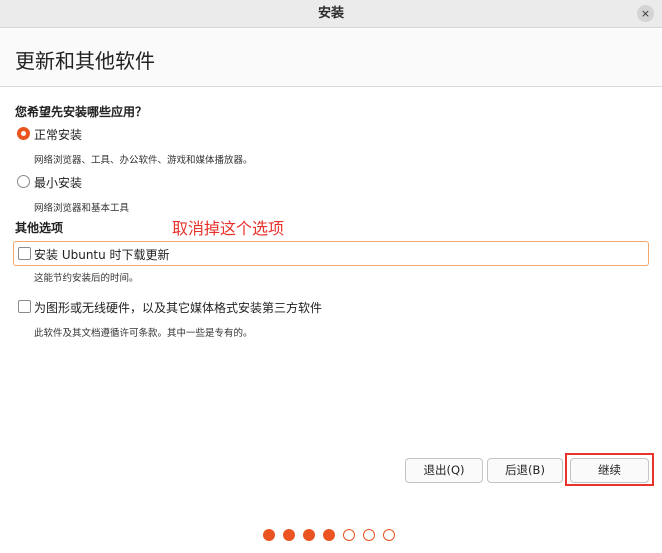 This screenshot has width=662, height=553. I want to click on quit-button: 退出(Q), so click(444, 470).